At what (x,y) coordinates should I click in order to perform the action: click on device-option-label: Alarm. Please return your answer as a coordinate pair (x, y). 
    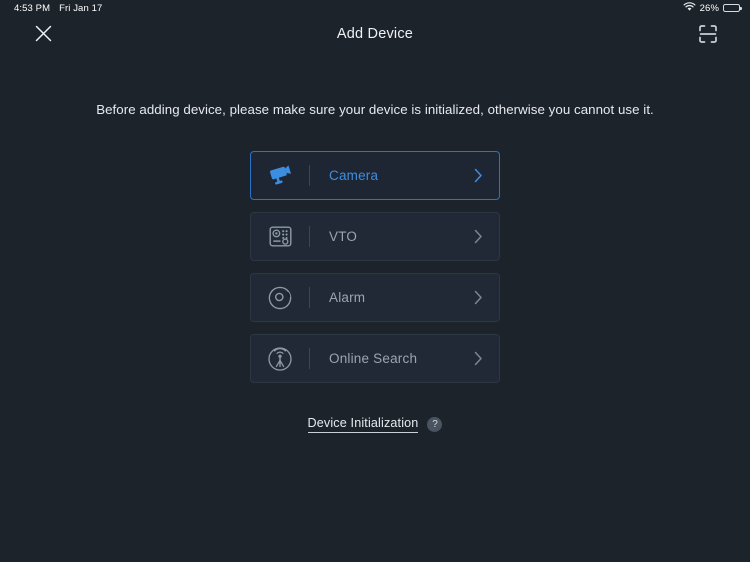
    Looking at the image, I should click on (347, 297).